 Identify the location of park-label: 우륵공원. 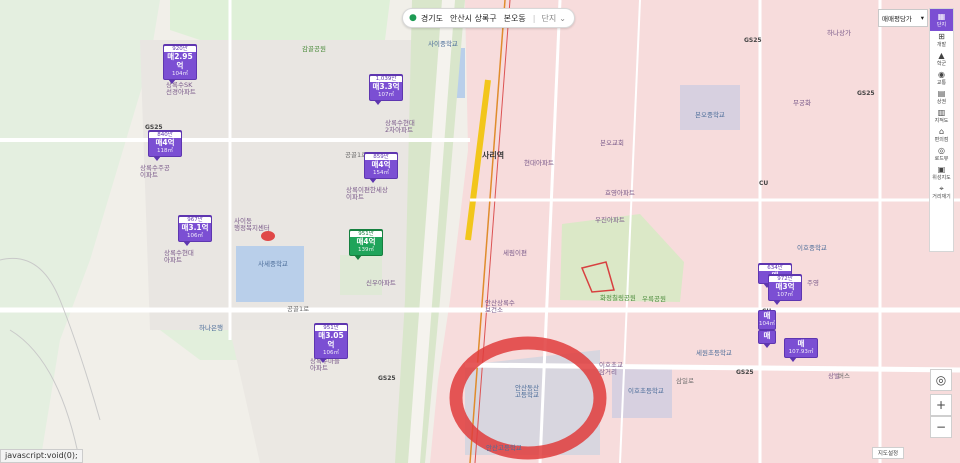
(654, 299).